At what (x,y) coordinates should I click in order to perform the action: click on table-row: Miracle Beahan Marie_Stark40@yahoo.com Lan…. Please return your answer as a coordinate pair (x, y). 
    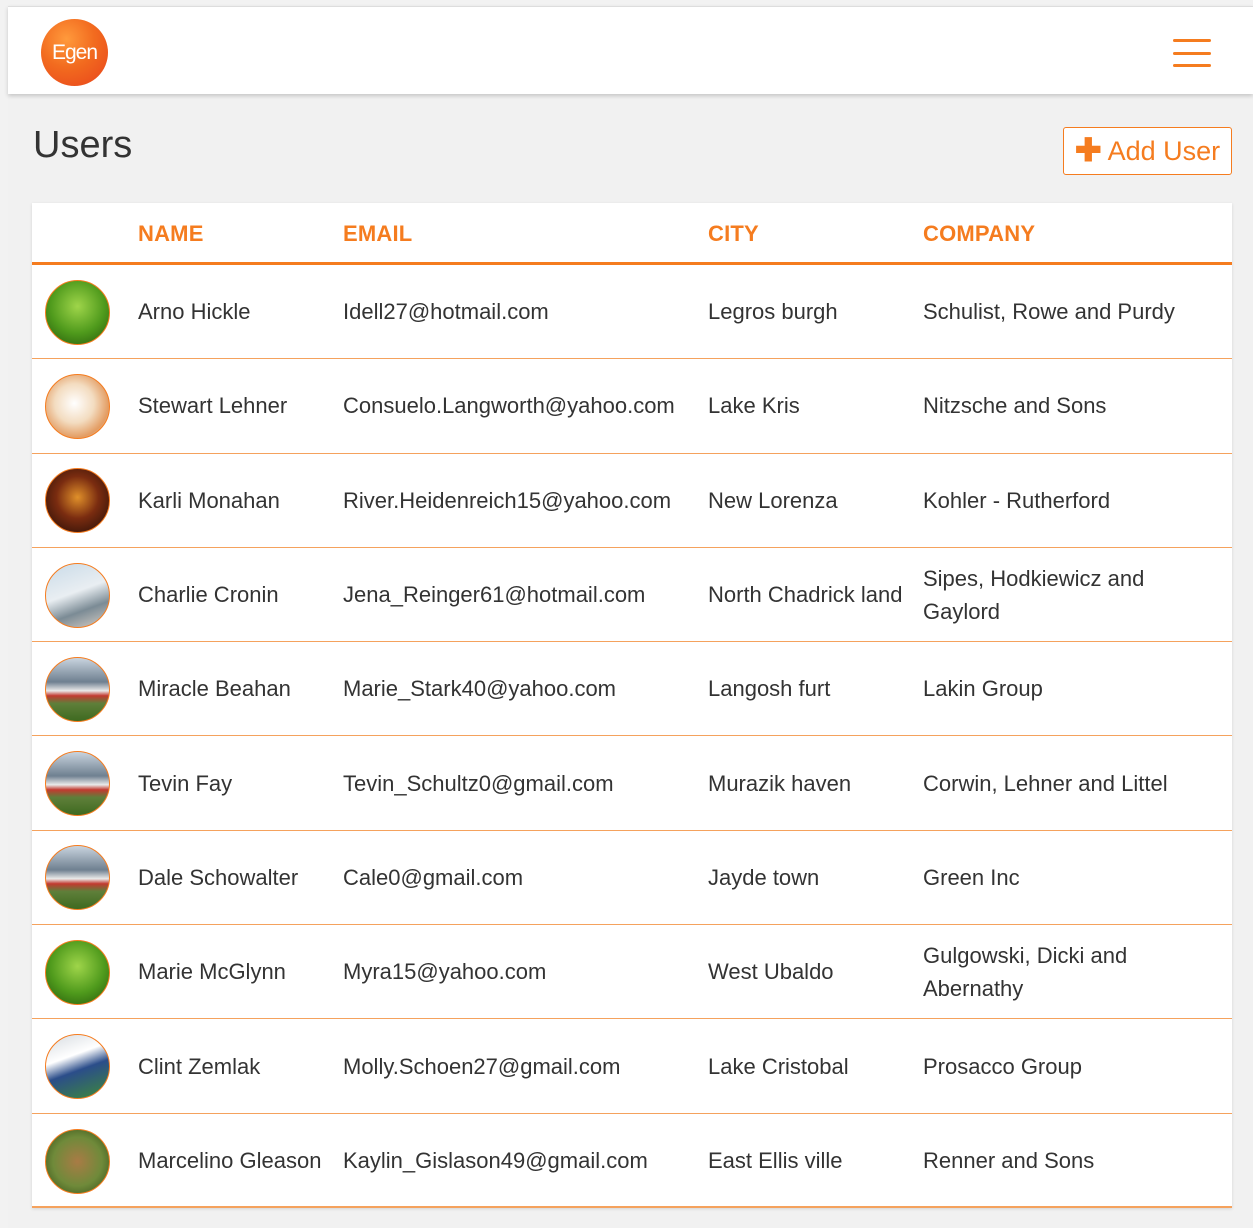
    Looking at the image, I should click on (632, 689).